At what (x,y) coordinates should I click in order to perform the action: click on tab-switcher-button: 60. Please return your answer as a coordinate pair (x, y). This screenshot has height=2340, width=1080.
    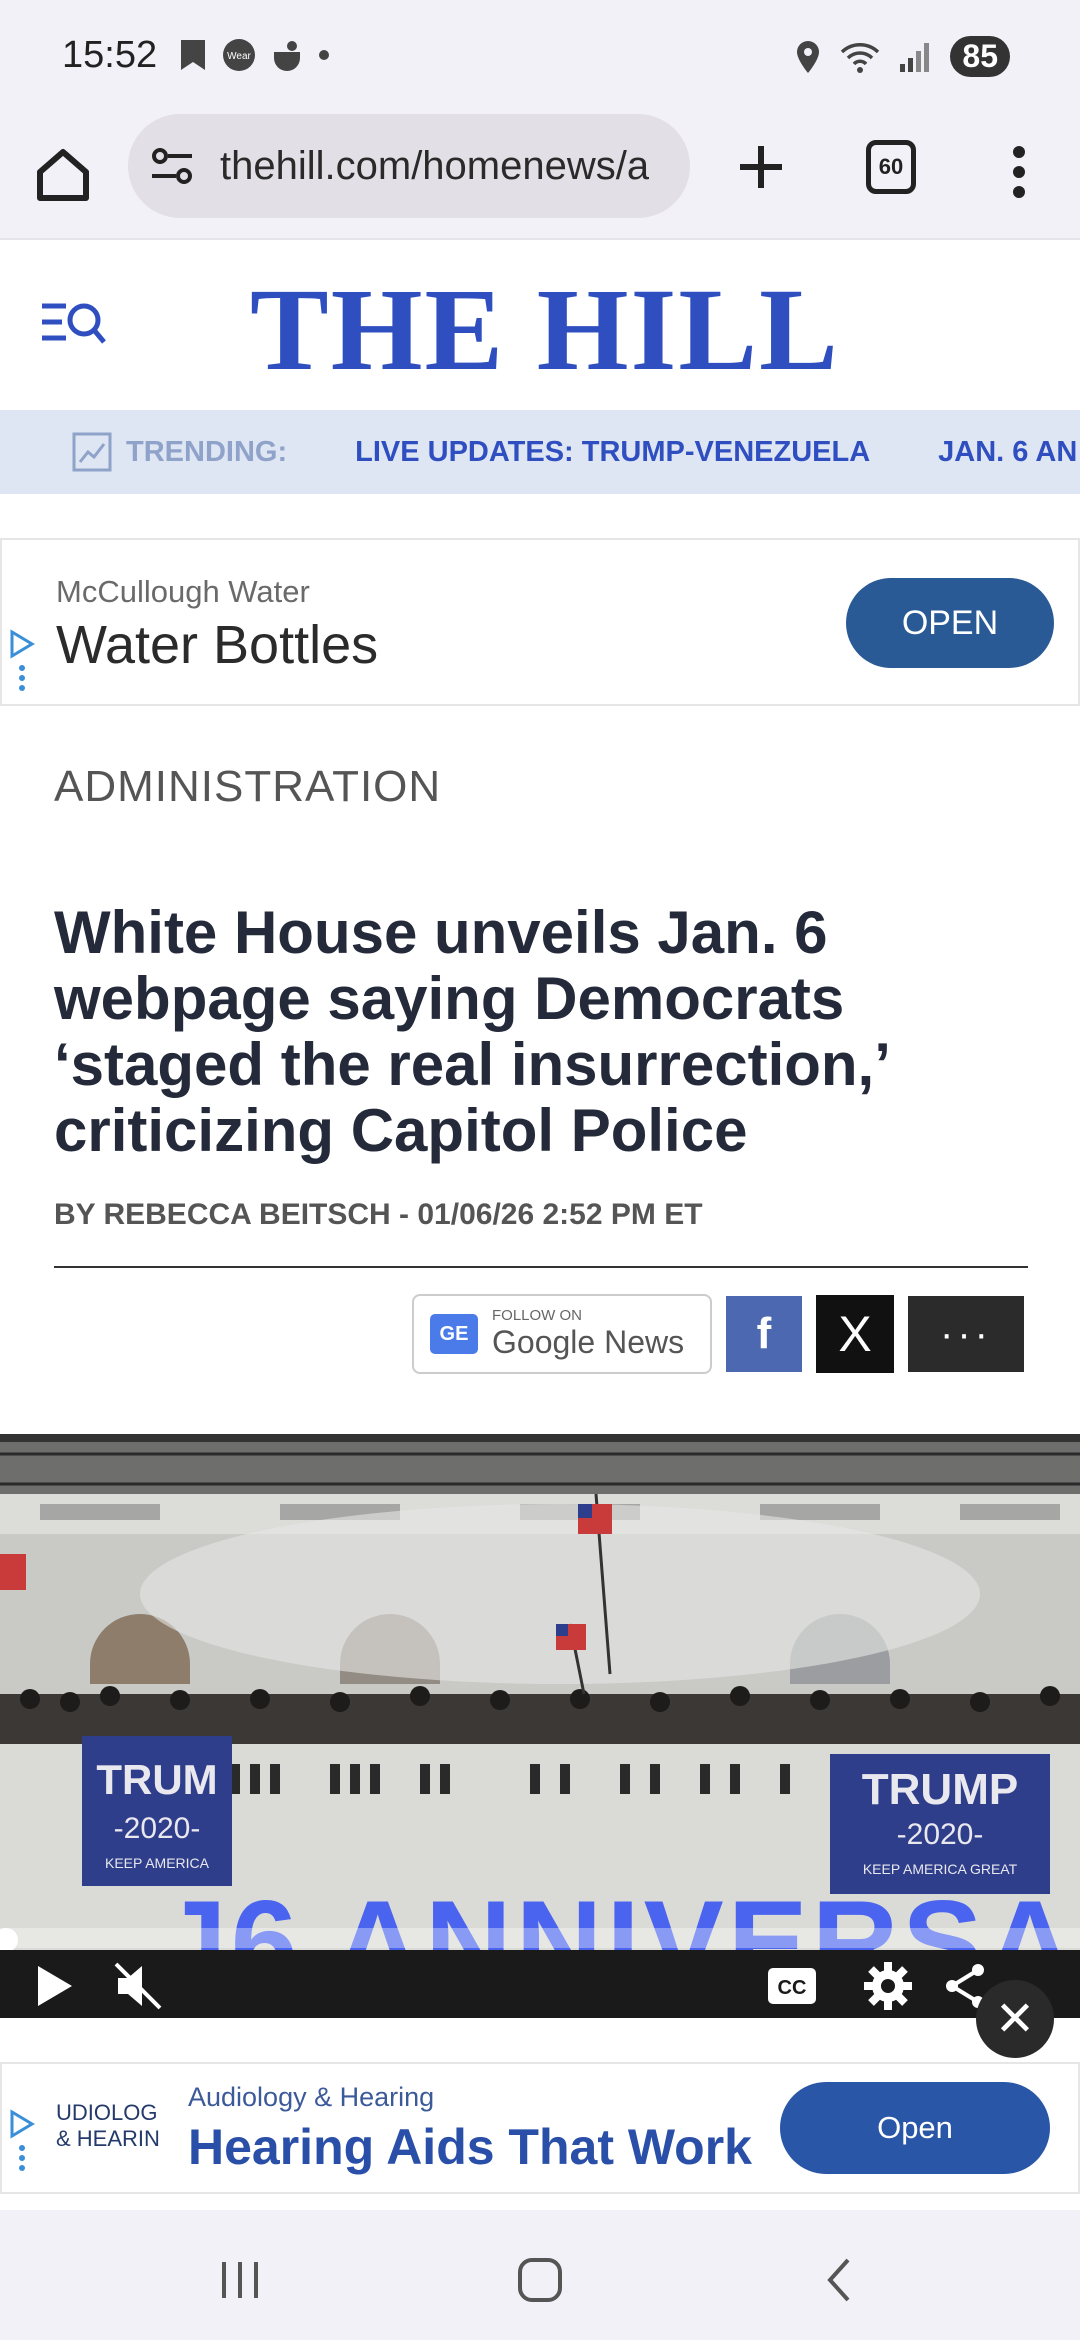
    Looking at the image, I should click on (891, 167).